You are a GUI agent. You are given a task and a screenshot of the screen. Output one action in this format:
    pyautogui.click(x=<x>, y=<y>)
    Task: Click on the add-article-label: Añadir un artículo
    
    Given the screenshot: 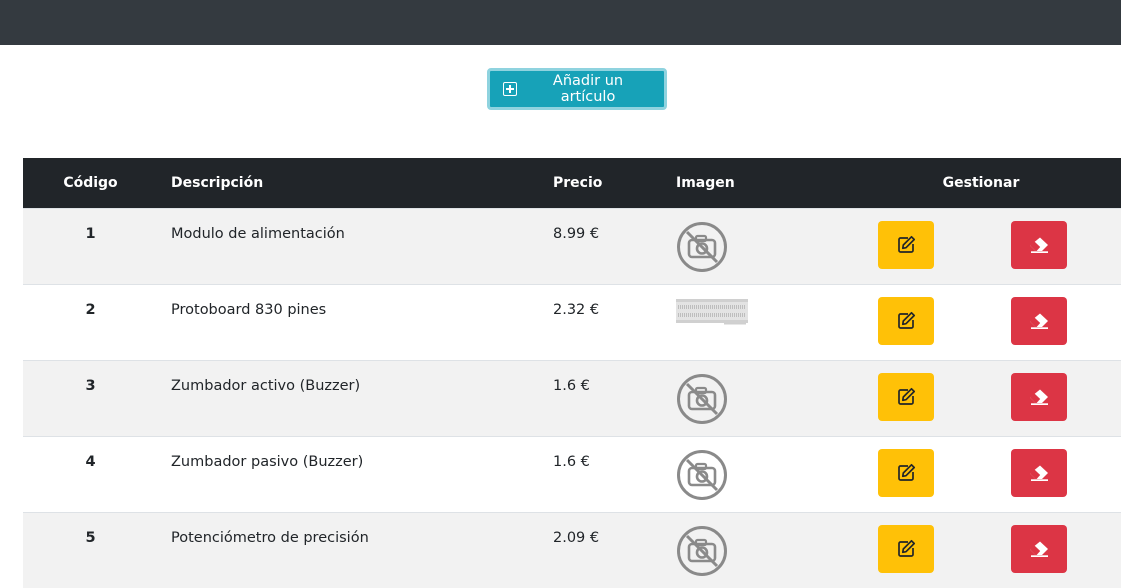 What is the action you would take?
    pyautogui.click(x=588, y=89)
    